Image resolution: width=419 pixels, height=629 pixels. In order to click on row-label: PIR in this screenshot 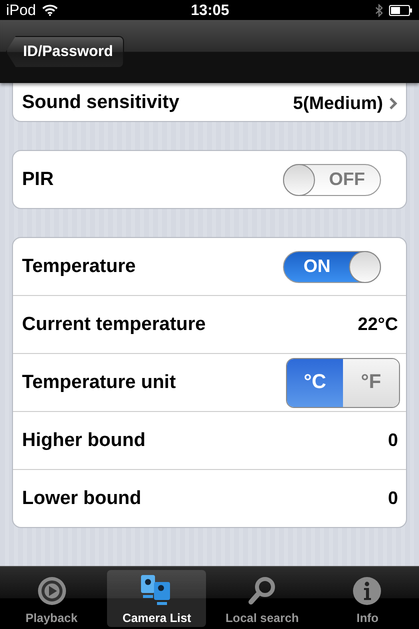, I will do `click(38, 179)`.